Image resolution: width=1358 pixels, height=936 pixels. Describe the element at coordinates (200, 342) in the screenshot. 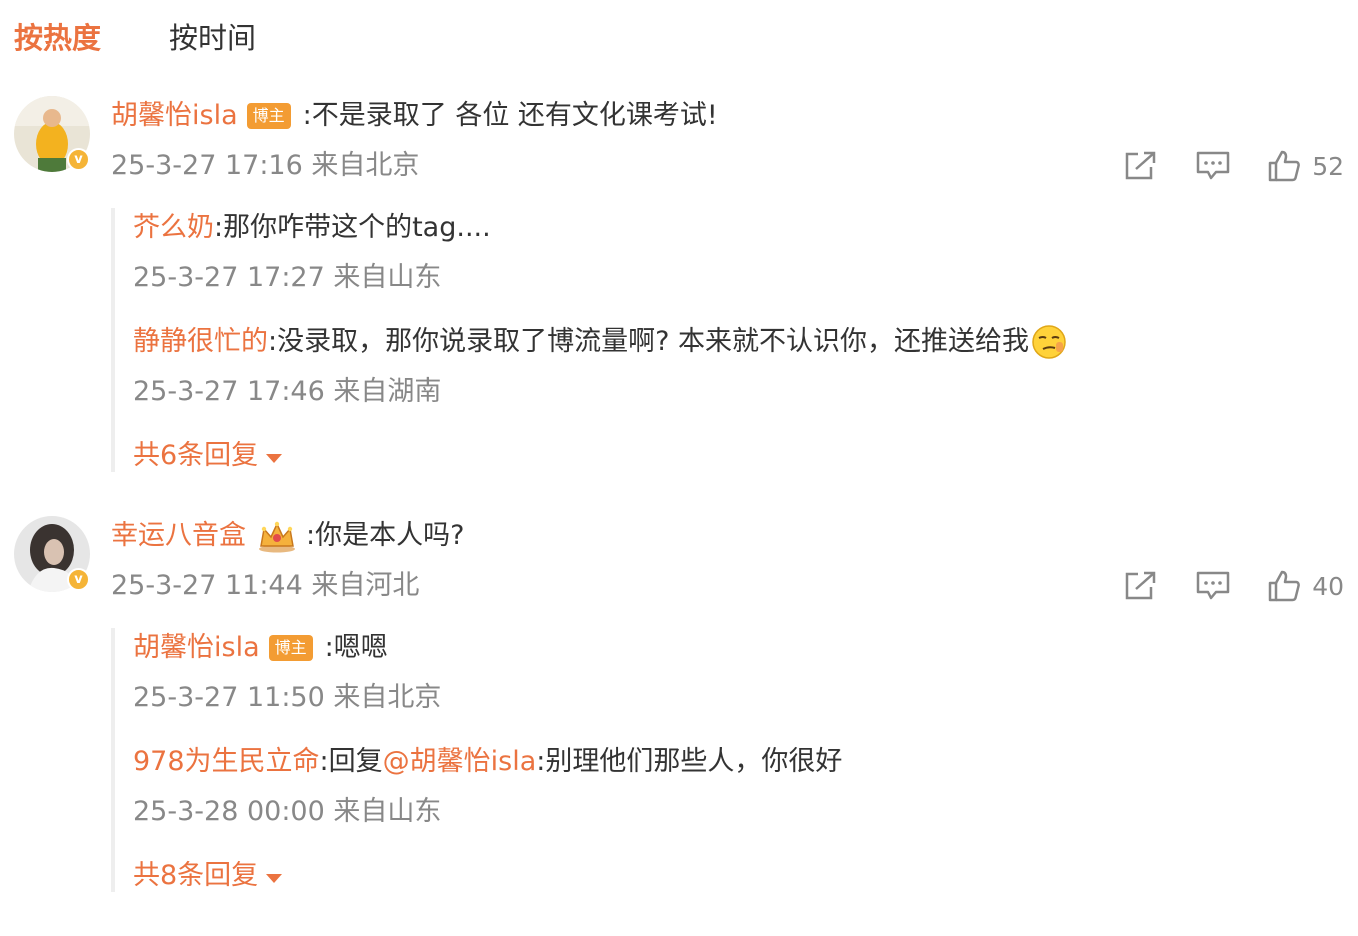

I see `reply-username-link: 静静很忙的` at that location.